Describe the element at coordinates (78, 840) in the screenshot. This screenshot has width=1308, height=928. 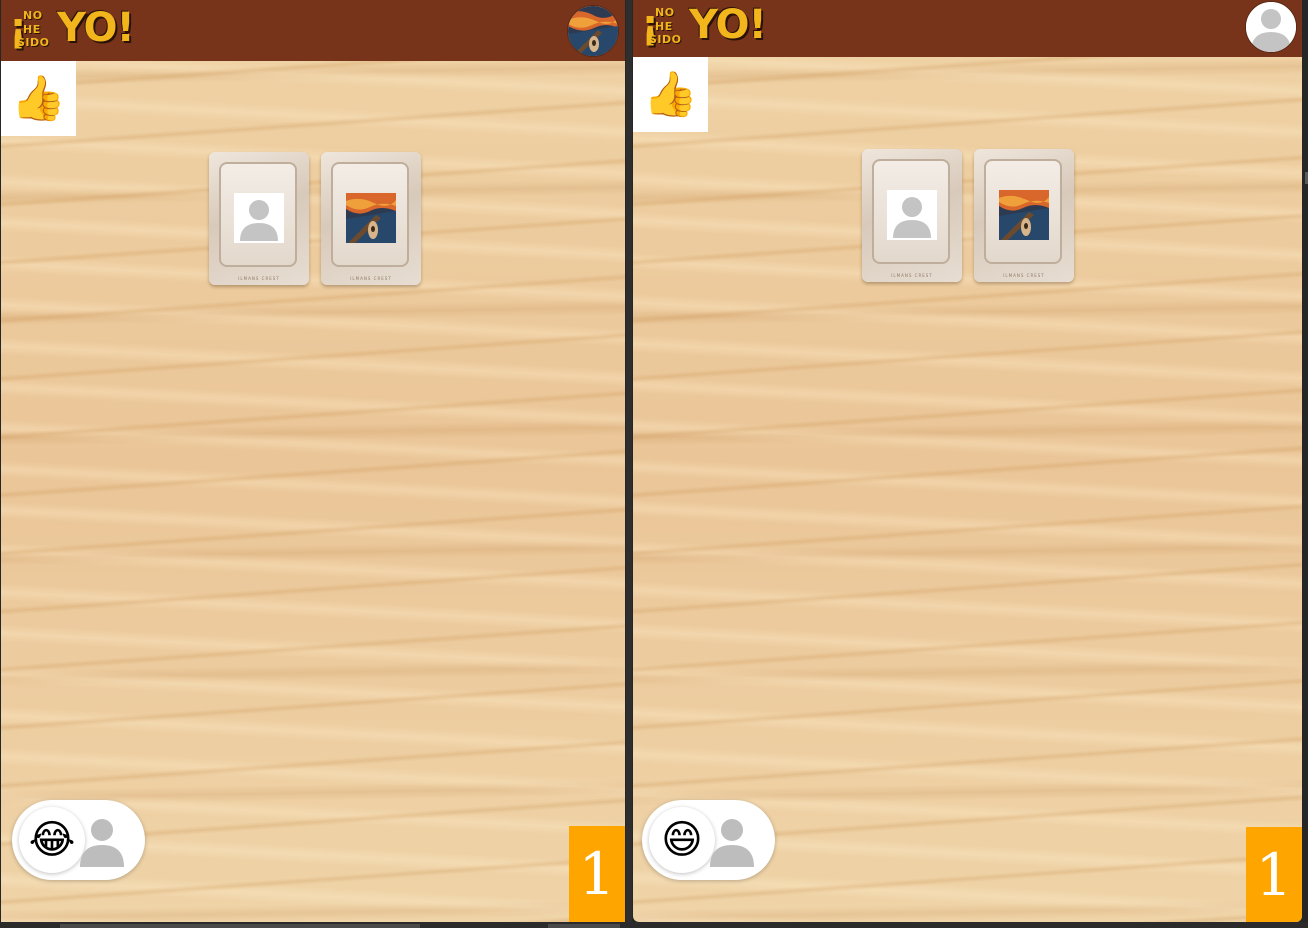
I see `reaction-pill: 😂` at that location.